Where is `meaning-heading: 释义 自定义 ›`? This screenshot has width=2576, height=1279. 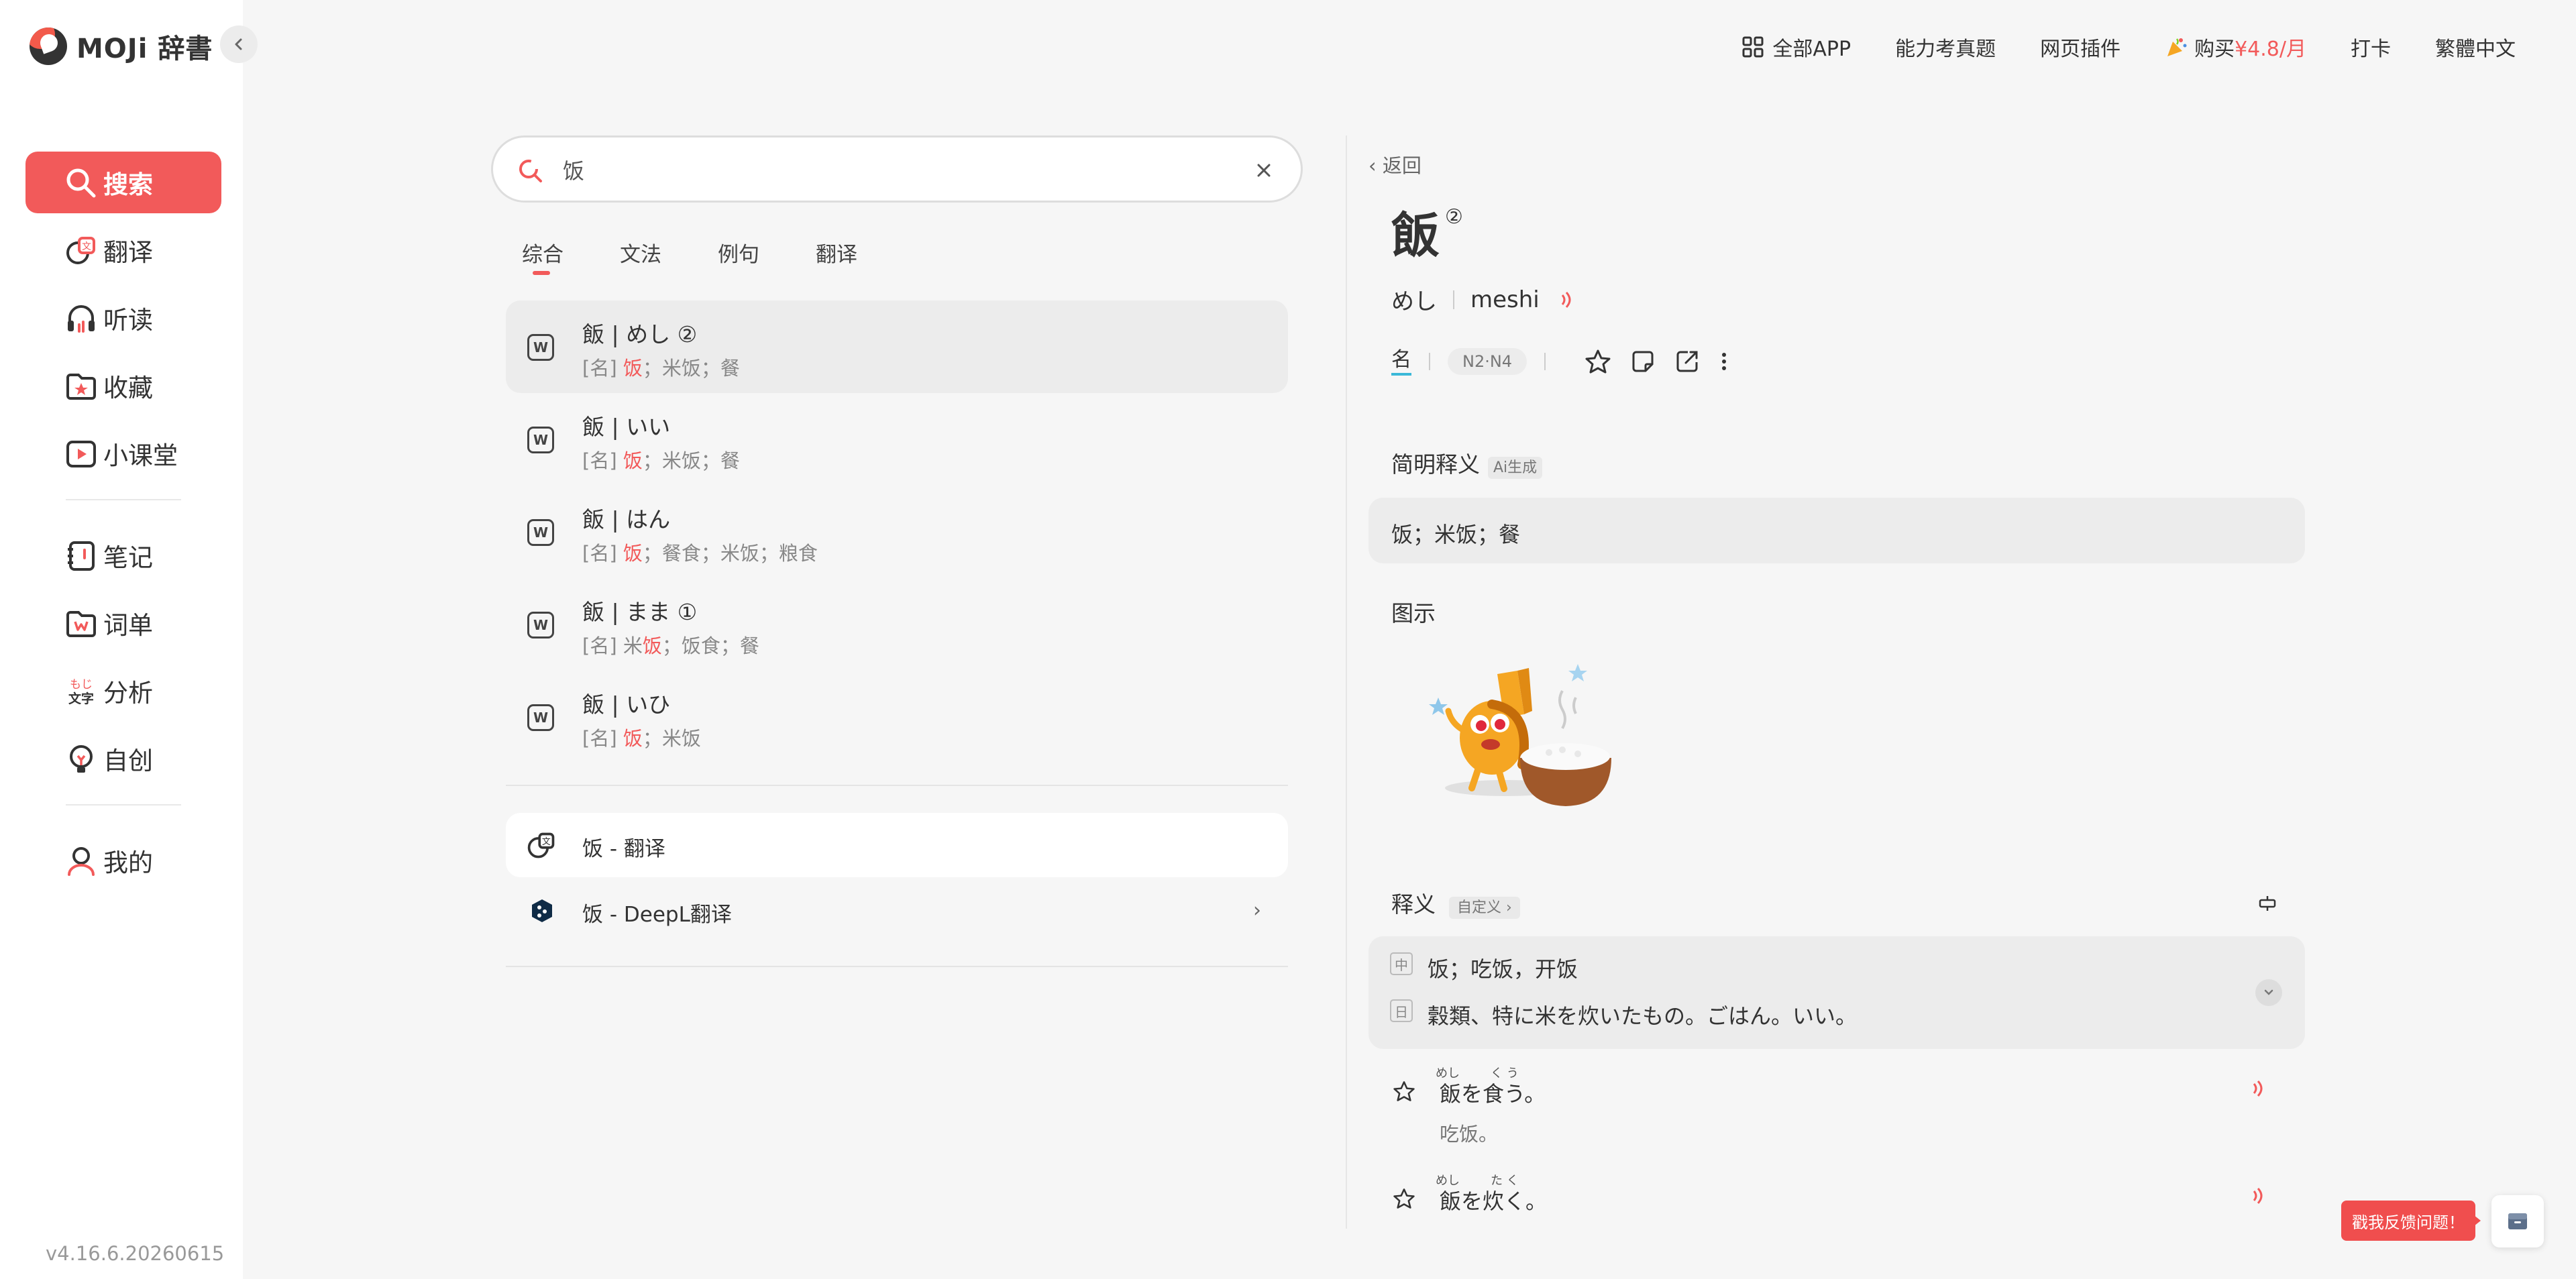 meaning-heading: 释义 自定义 › is located at coordinates (1455, 903).